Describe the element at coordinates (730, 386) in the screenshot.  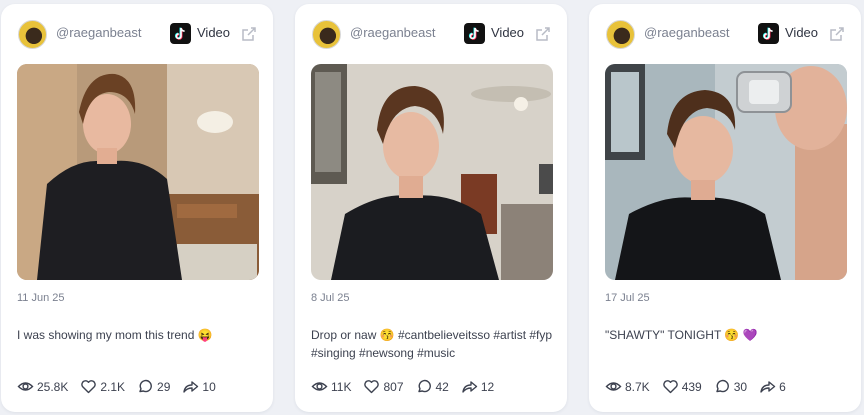
I see `comments-stat: 30` at that location.